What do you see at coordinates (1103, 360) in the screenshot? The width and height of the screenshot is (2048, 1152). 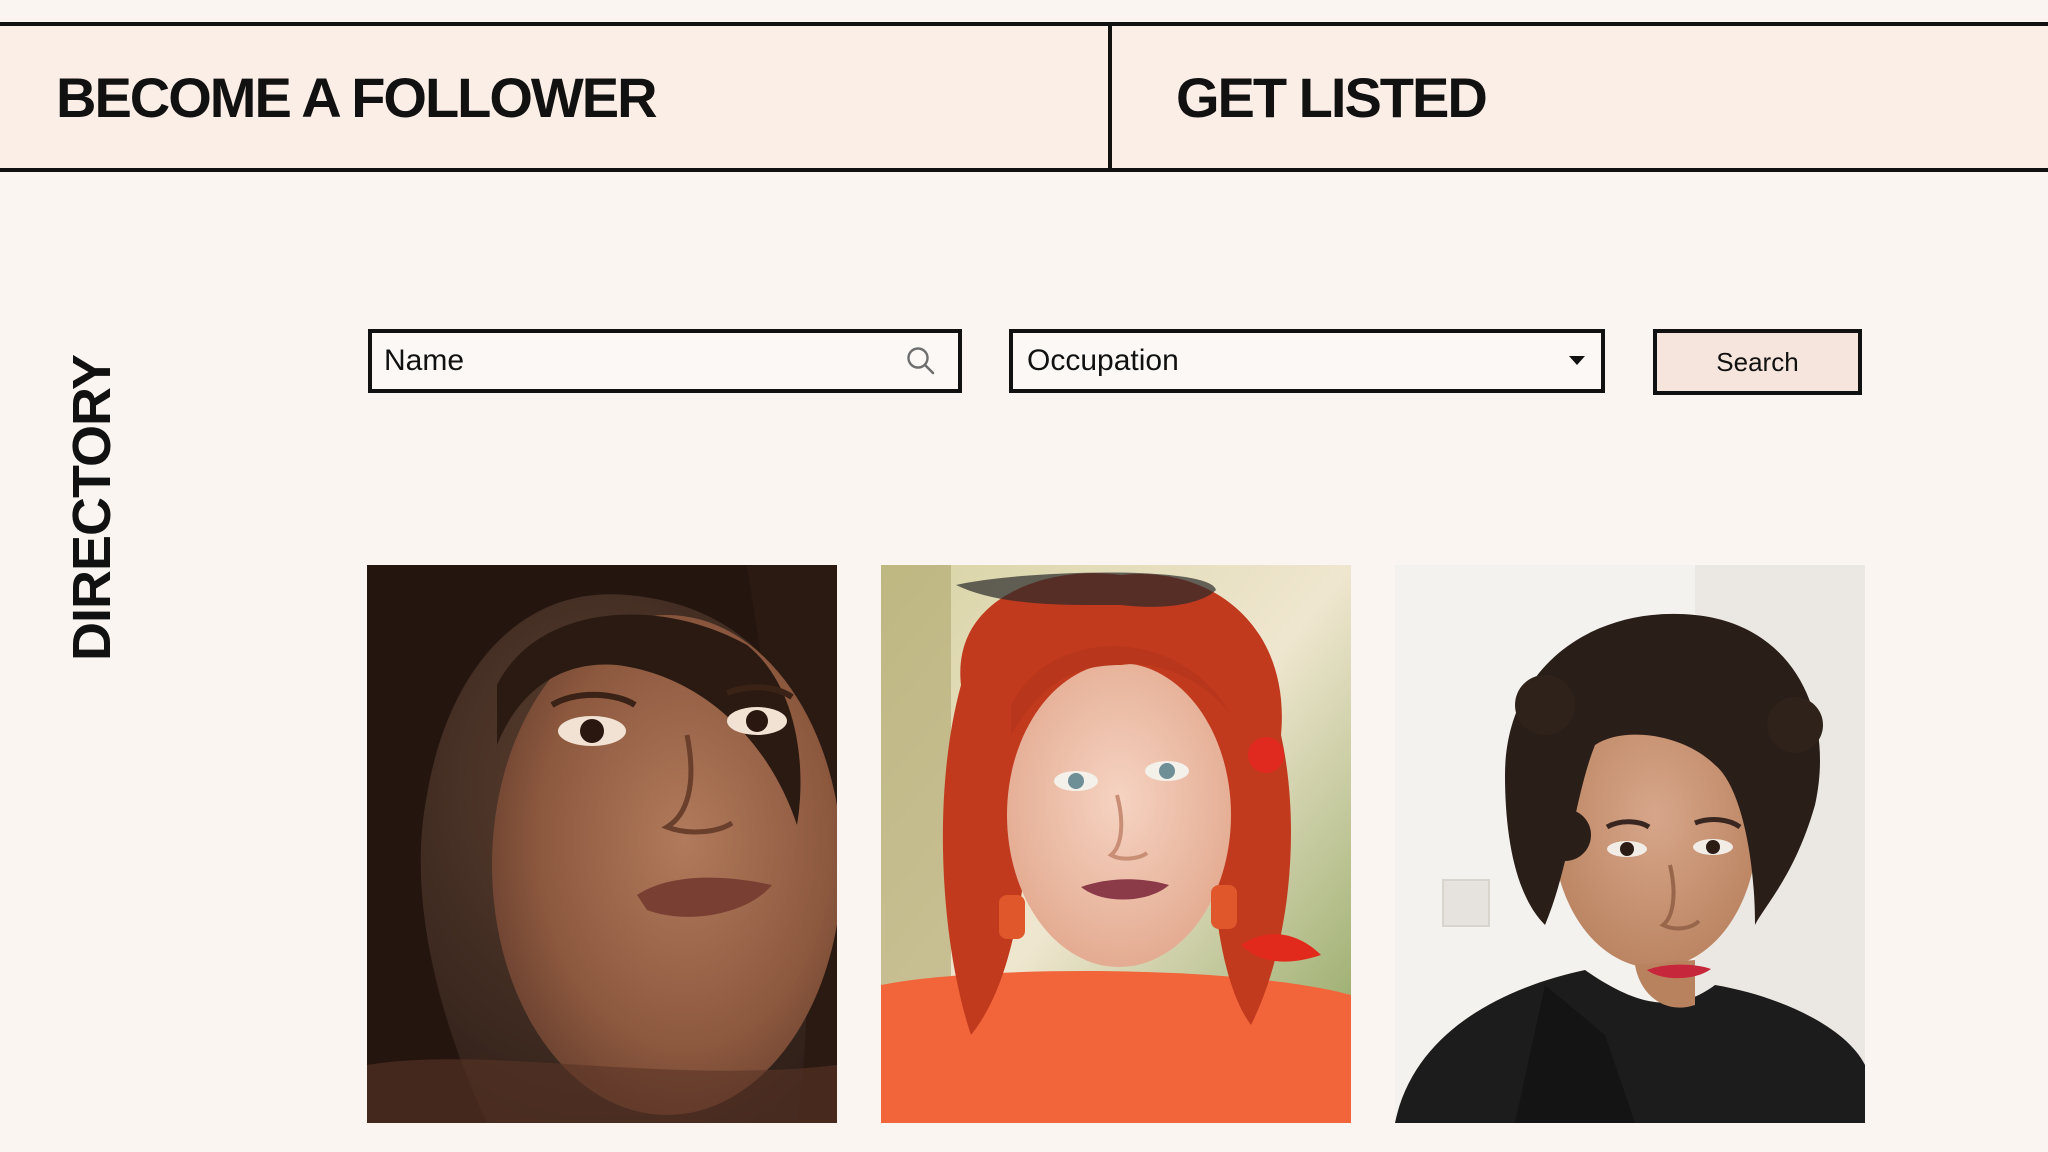 I see `occupation-selected-value: Occupation` at bounding box center [1103, 360].